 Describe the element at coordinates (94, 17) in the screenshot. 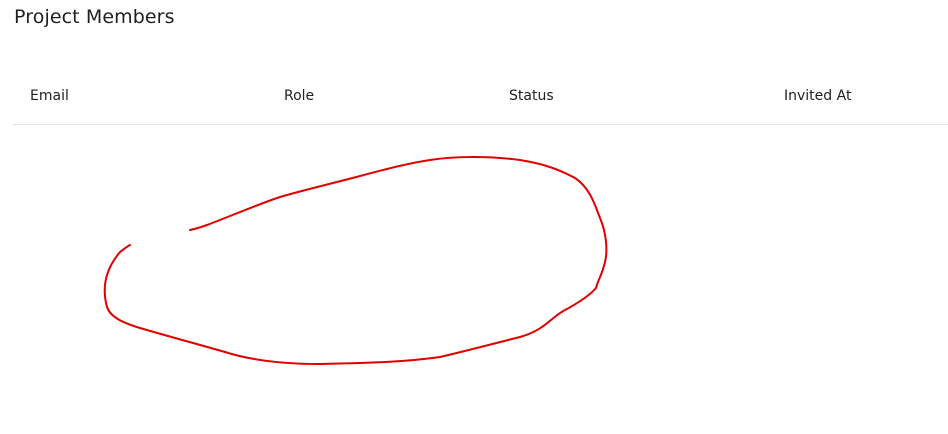

I see `page-title: Project Members` at that location.